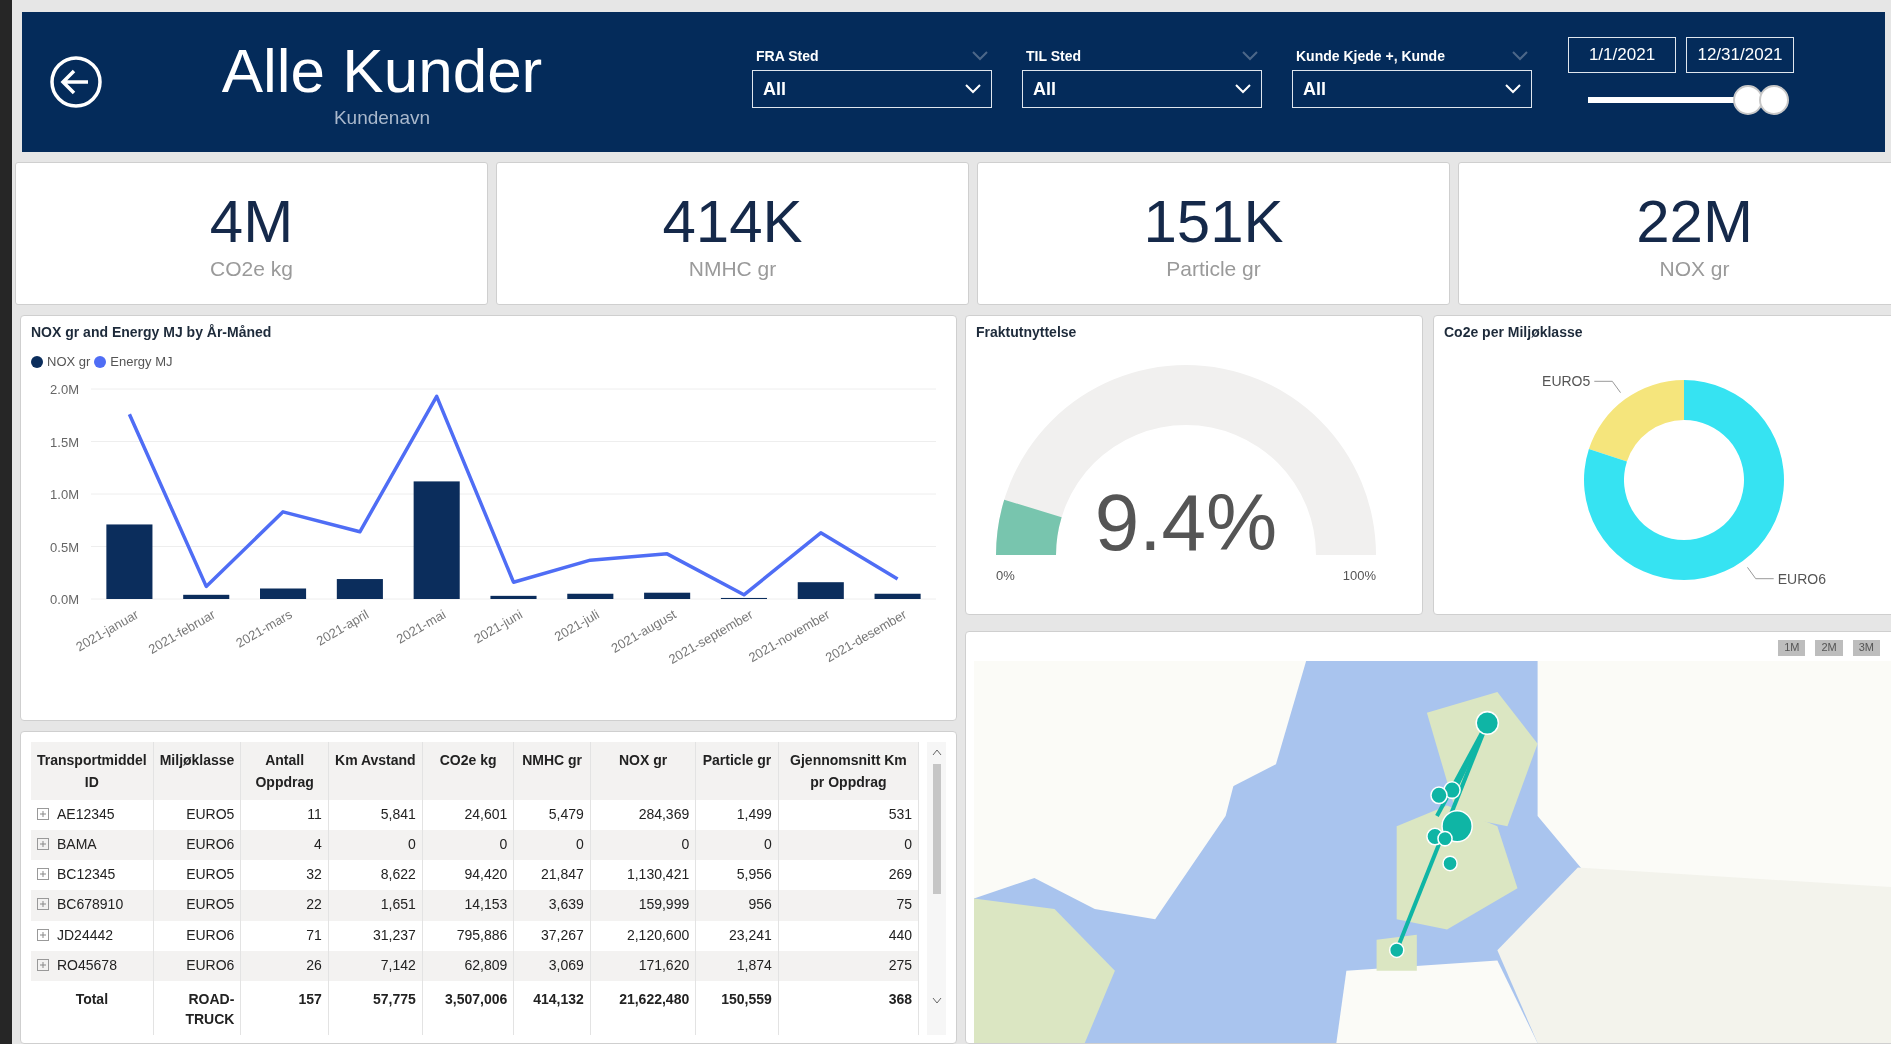 The height and width of the screenshot is (1044, 1891). What do you see at coordinates (284, 935) in the screenshot?
I see `table-cell: 71` at bounding box center [284, 935].